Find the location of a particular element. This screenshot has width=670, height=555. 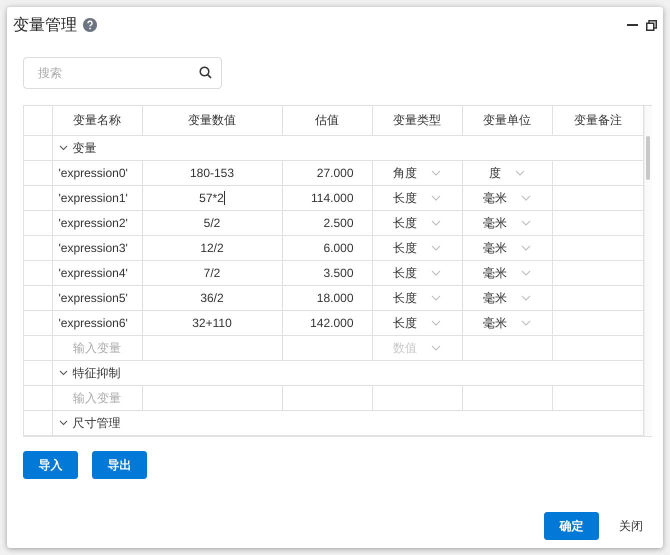

value-cell: 36/2 is located at coordinates (212, 298).